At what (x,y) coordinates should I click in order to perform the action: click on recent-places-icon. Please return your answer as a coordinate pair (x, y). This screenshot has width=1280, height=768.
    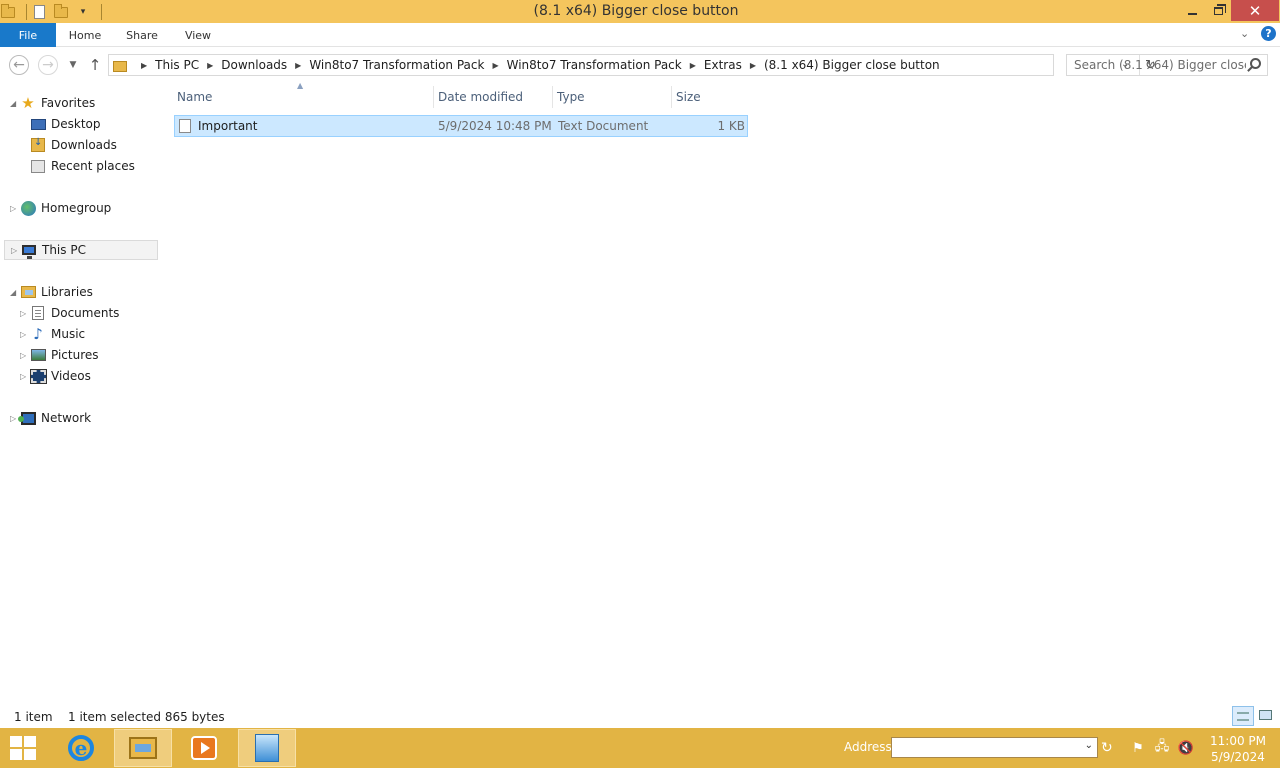
    Looking at the image, I should click on (38, 166).